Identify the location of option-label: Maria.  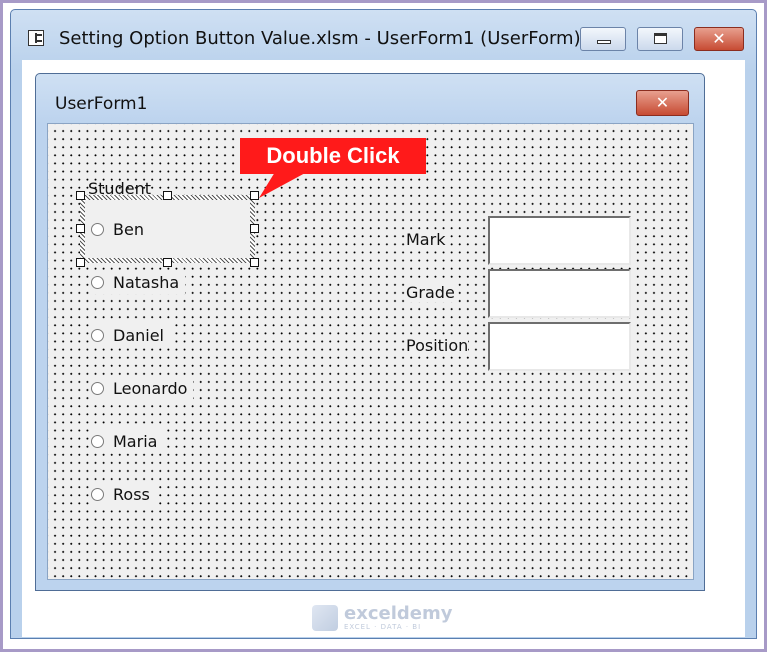
(135, 441).